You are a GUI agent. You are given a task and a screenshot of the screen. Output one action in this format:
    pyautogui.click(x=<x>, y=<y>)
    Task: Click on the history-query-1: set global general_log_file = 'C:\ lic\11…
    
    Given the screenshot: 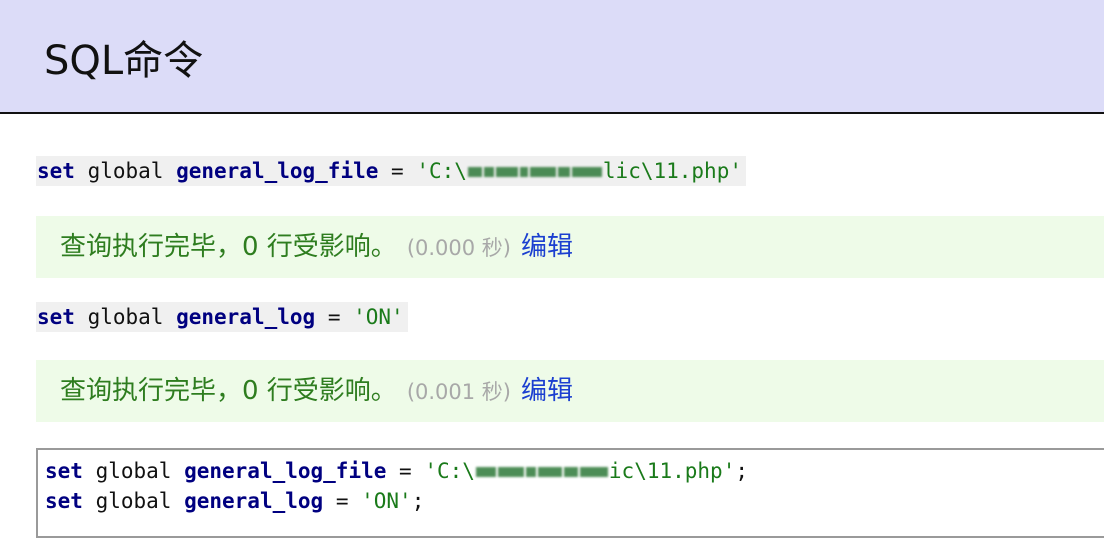 What is the action you would take?
    pyautogui.click(x=391, y=171)
    